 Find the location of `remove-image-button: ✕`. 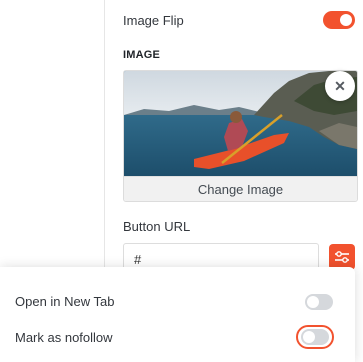

remove-image-button: ✕ is located at coordinates (340, 86).